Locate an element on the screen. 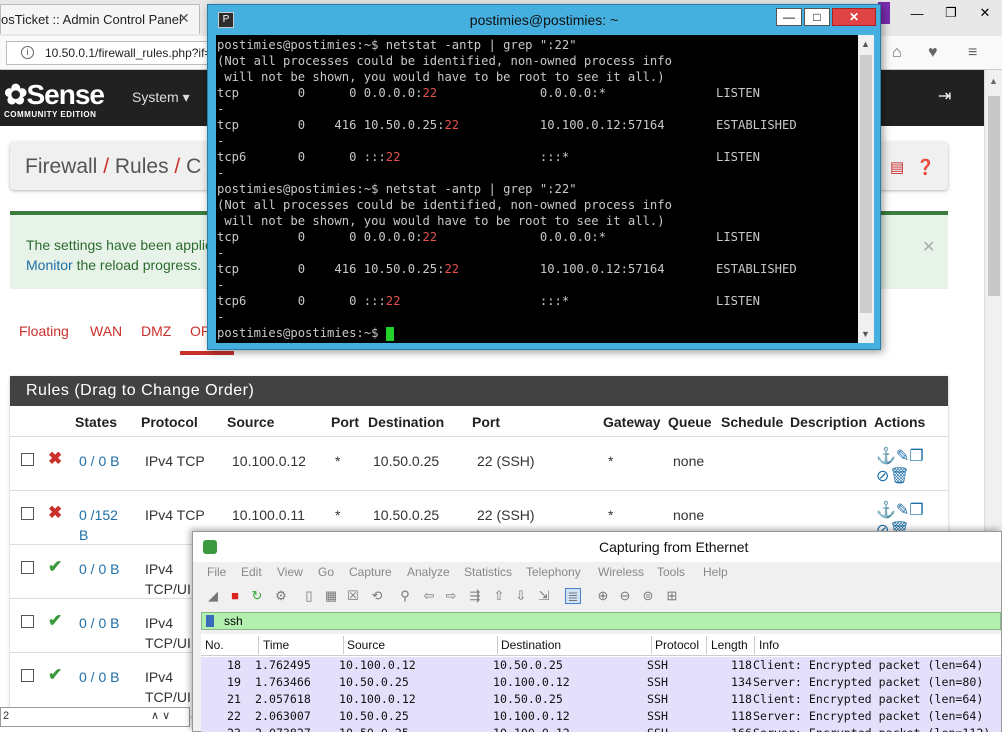 Image resolution: width=1002 pixels, height=732 pixels. alert-close-icon: ✕ is located at coordinates (928, 247).